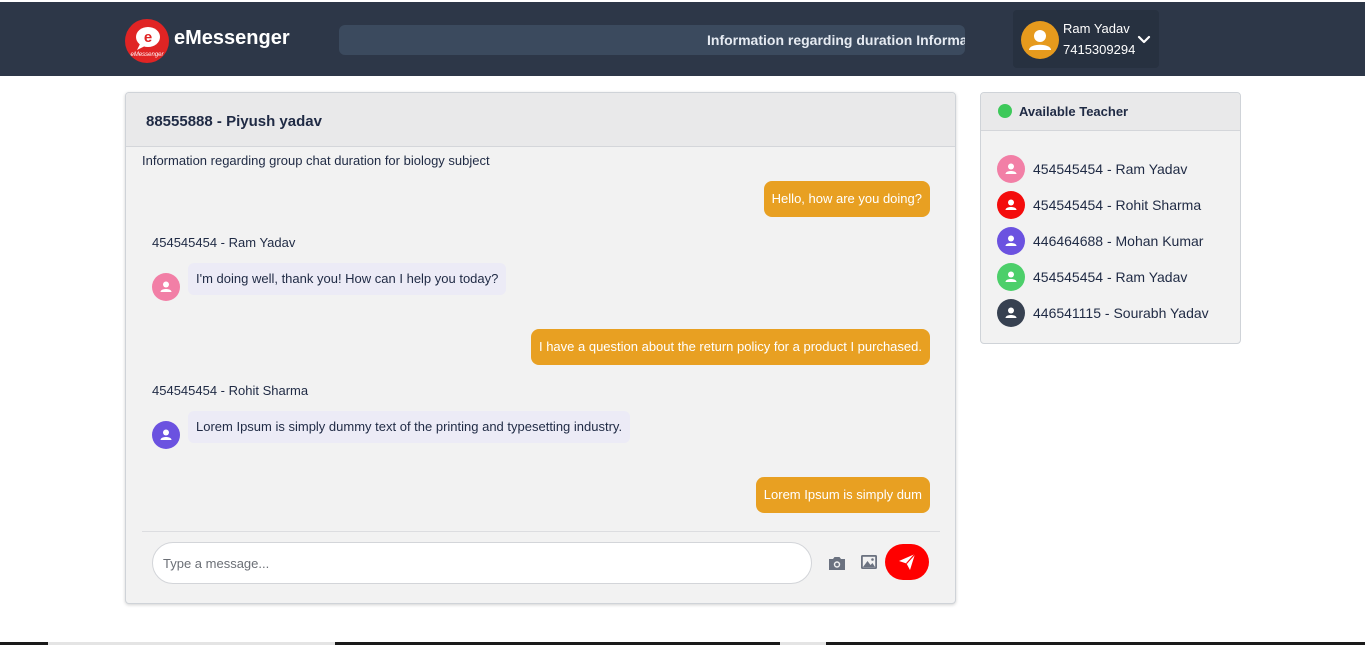  I want to click on teacher-label: 446464688 - Mohan Kumar, so click(1118, 241).